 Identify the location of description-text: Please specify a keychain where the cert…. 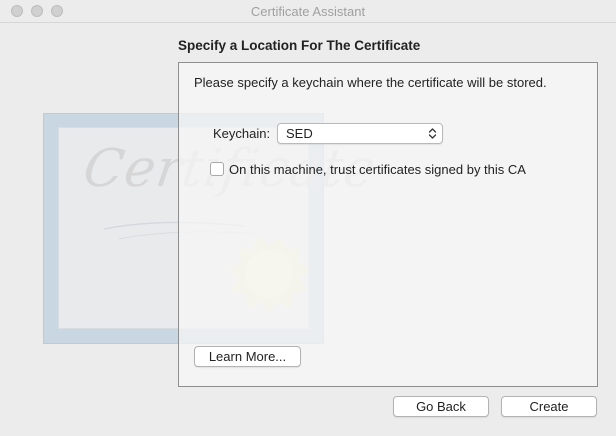
(370, 82).